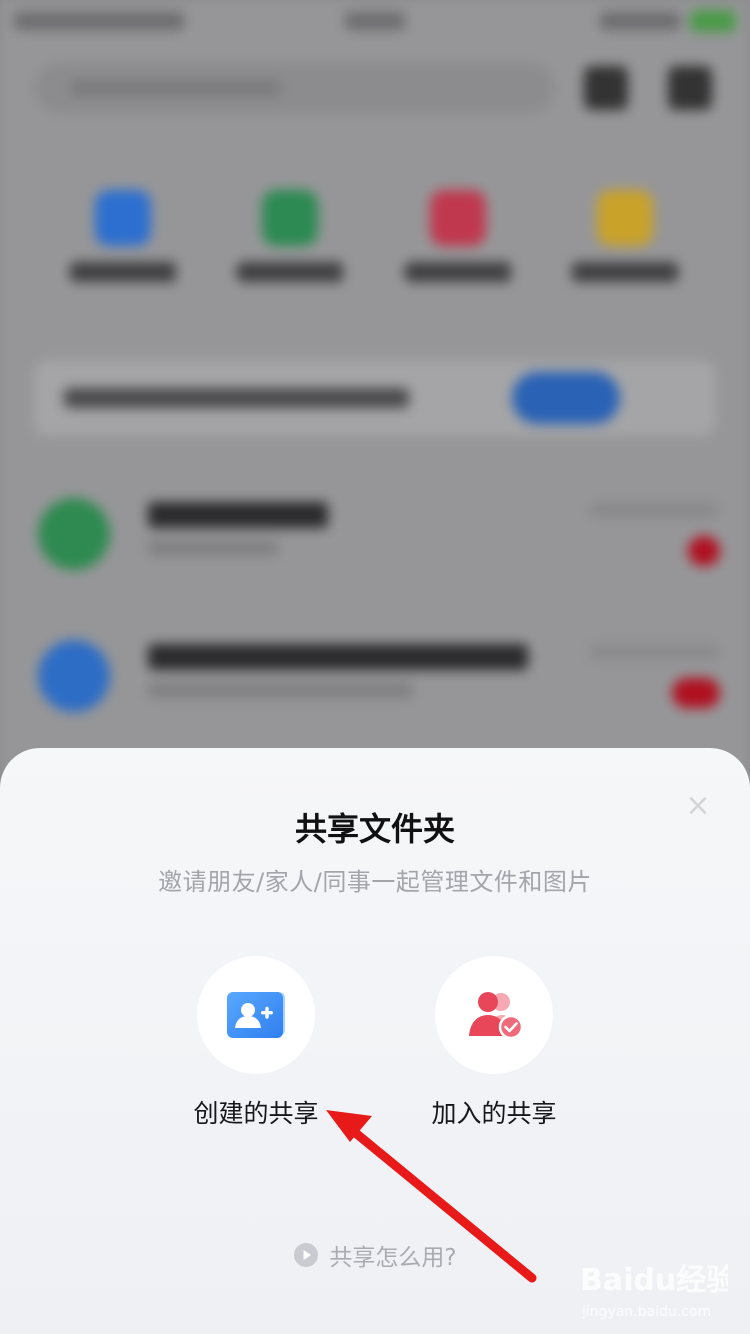 This screenshot has height=1334, width=750. I want to click on created-shares-icon-circle, so click(256, 1015).